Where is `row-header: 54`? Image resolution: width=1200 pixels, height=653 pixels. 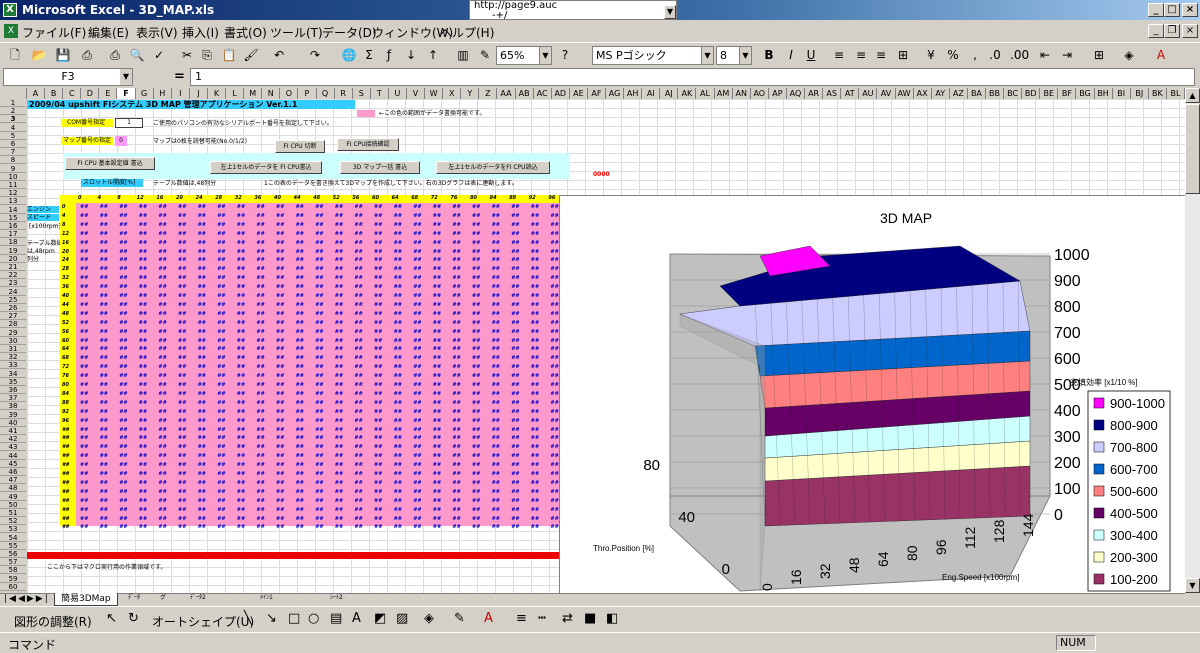
row-header: 54 is located at coordinates (13, 538).